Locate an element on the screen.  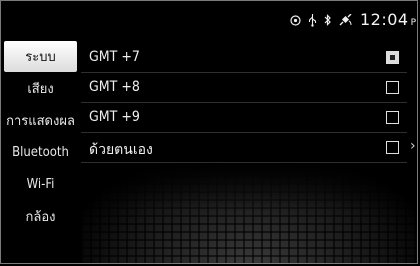
list-item-manual: ด้วยตนเอง › is located at coordinates (248, 148).